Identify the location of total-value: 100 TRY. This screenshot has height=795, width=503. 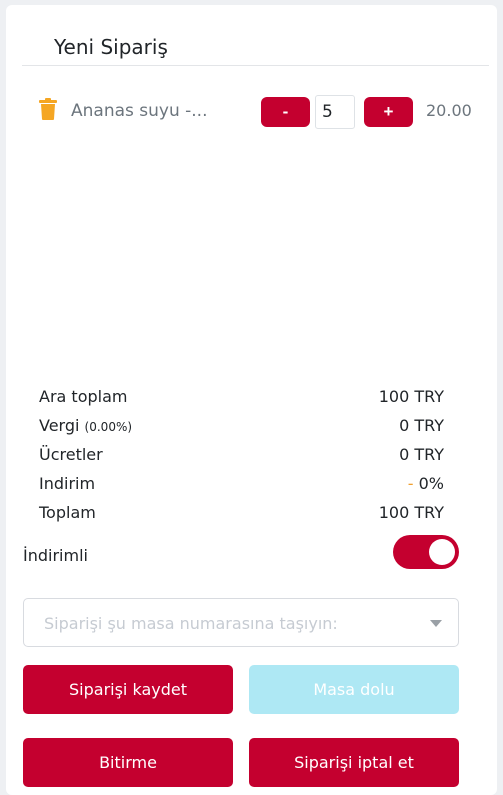
(411, 512).